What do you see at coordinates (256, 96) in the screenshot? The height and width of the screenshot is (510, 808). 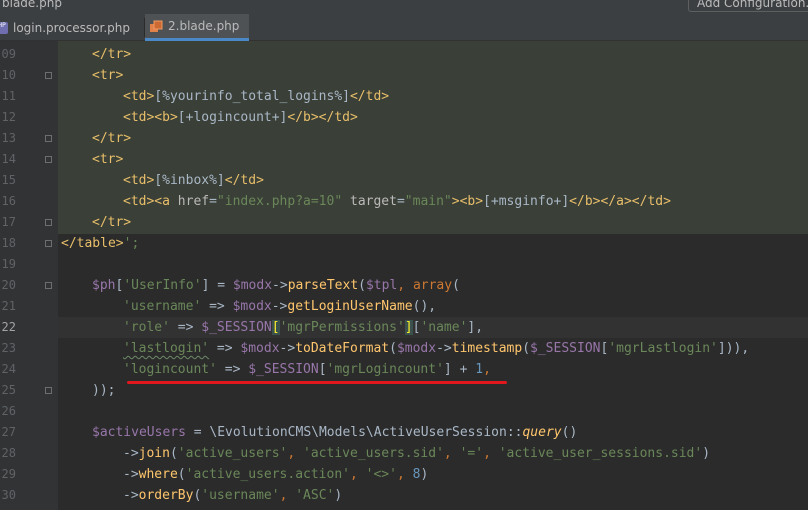 I see `code-line: <td>[%yourinfo_total_logins%]</td>` at bounding box center [256, 96].